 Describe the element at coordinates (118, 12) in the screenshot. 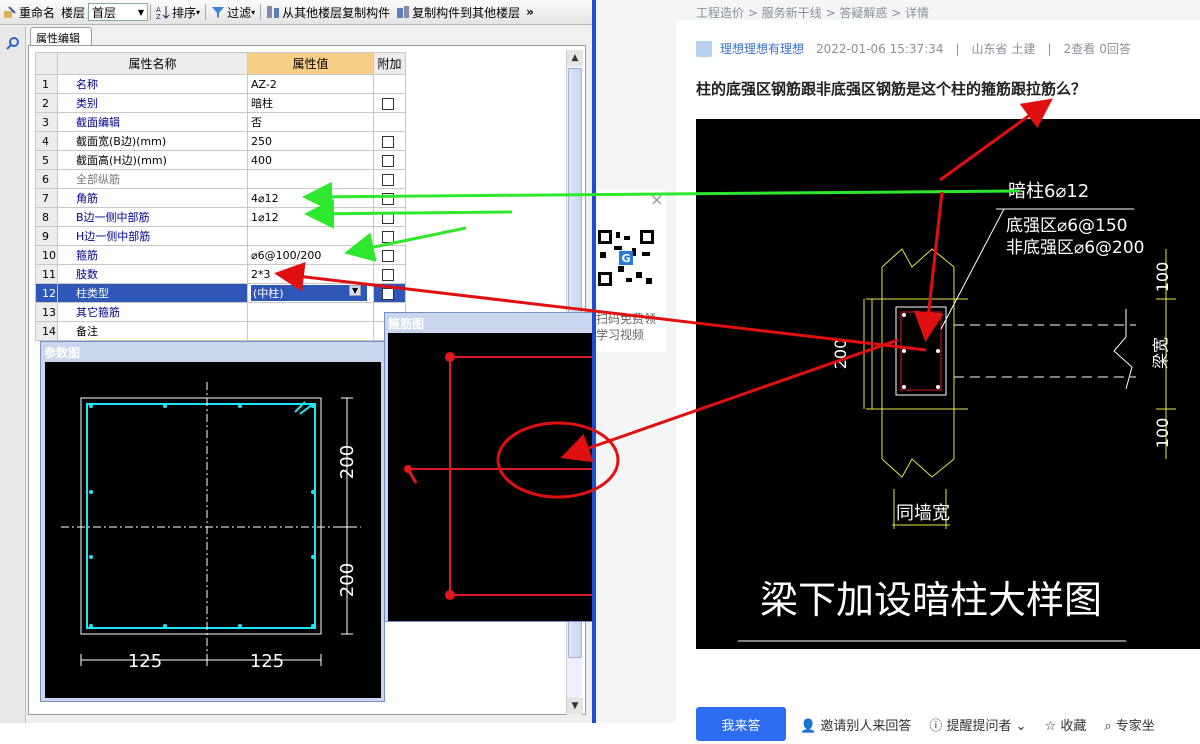

I see `floor-select: 首层 ▼` at that location.